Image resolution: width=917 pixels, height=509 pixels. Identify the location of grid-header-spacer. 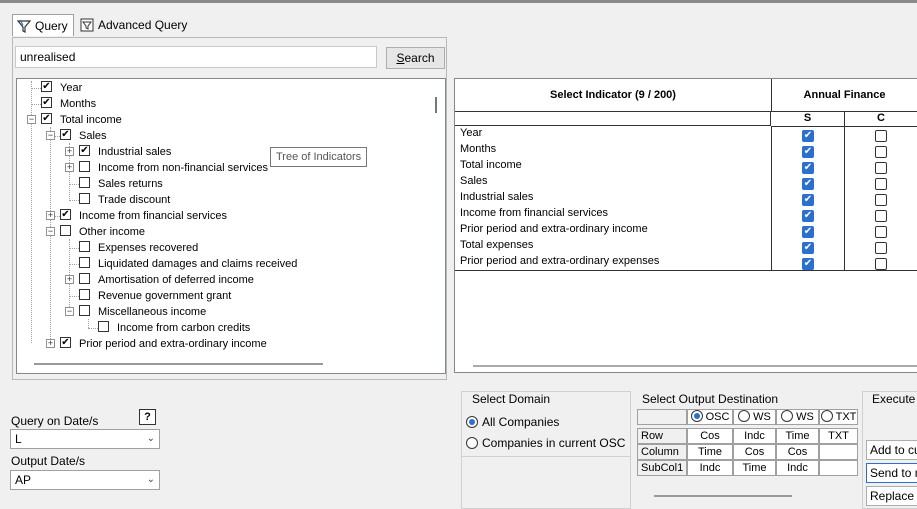
(613, 118).